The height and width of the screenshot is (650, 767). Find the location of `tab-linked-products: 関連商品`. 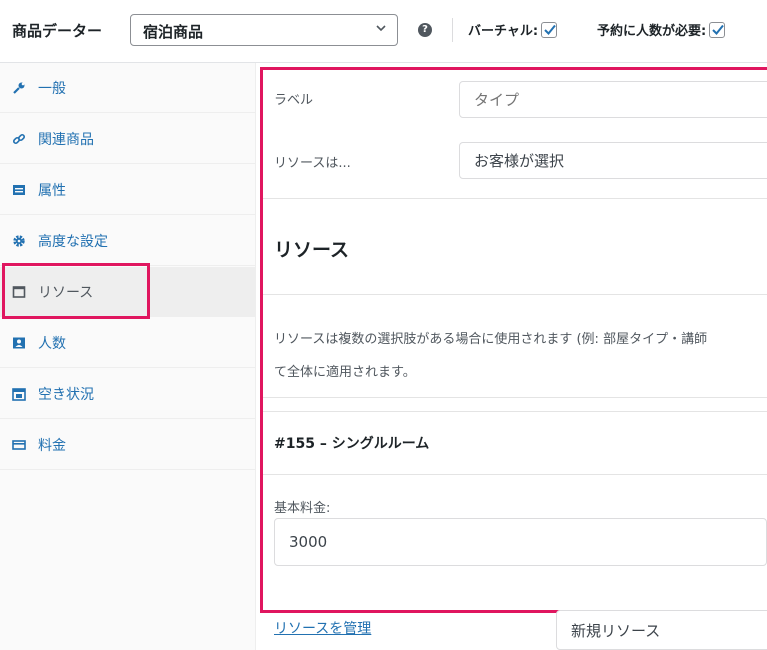

tab-linked-products: 関連商品 is located at coordinates (128, 139).